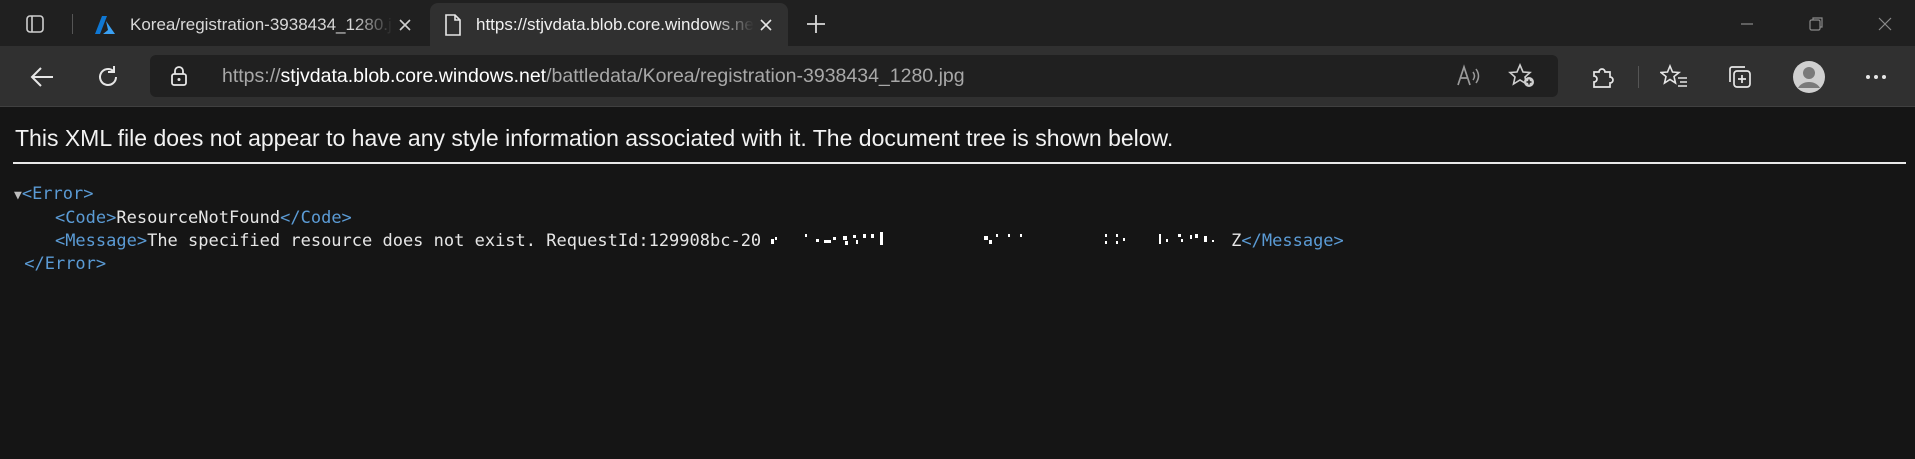 The image size is (1915, 459). I want to click on restore-icon, so click(1816, 24).